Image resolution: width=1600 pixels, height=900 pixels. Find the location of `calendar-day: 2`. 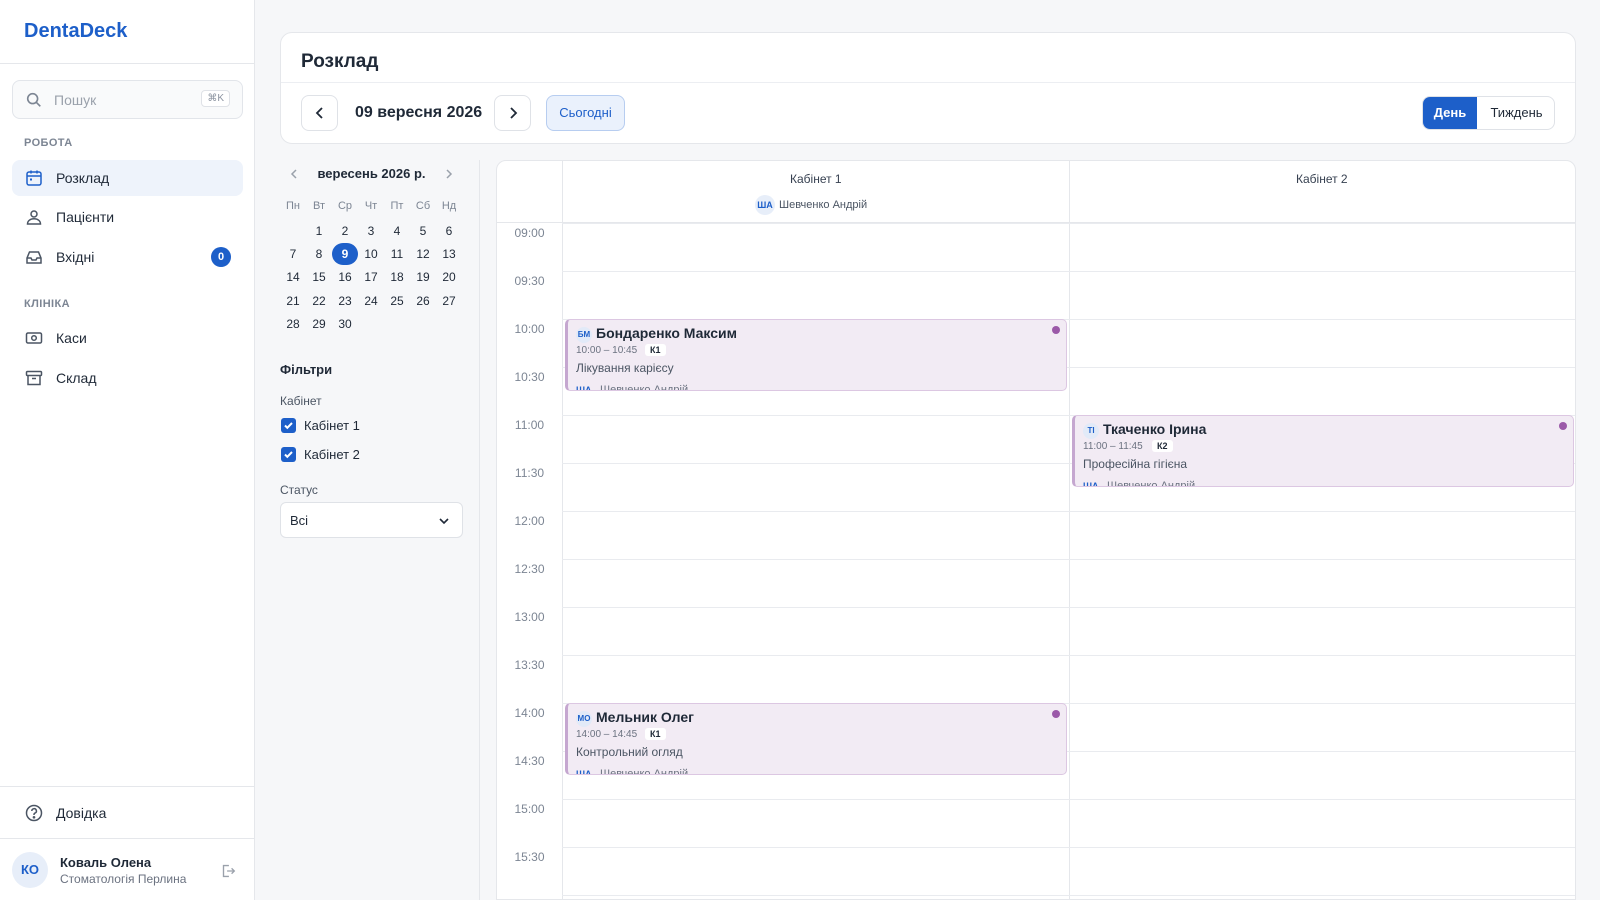

calendar-day: 2 is located at coordinates (345, 231).